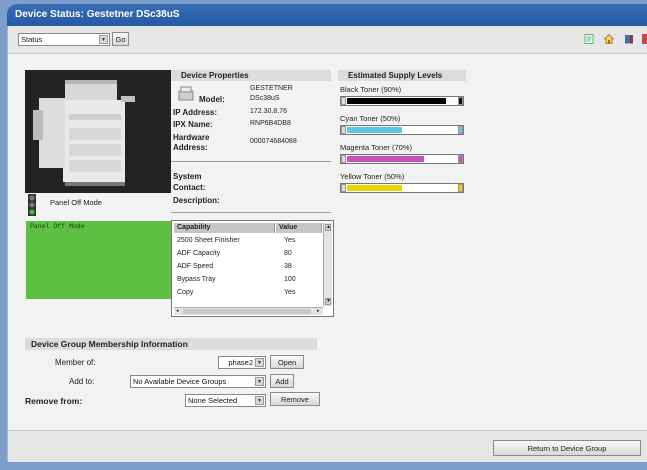 The width and height of the screenshot is (647, 470). What do you see at coordinates (327, 446) in the screenshot?
I see `footer-bar: Return to Device Group` at bounding box center [327, 446].